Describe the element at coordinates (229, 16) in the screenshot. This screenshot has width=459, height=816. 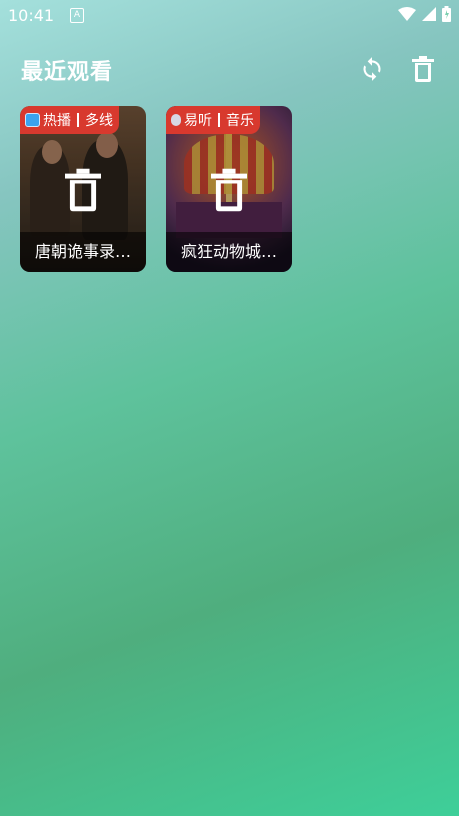
I see `status-bar: 10:41 A` at that location.